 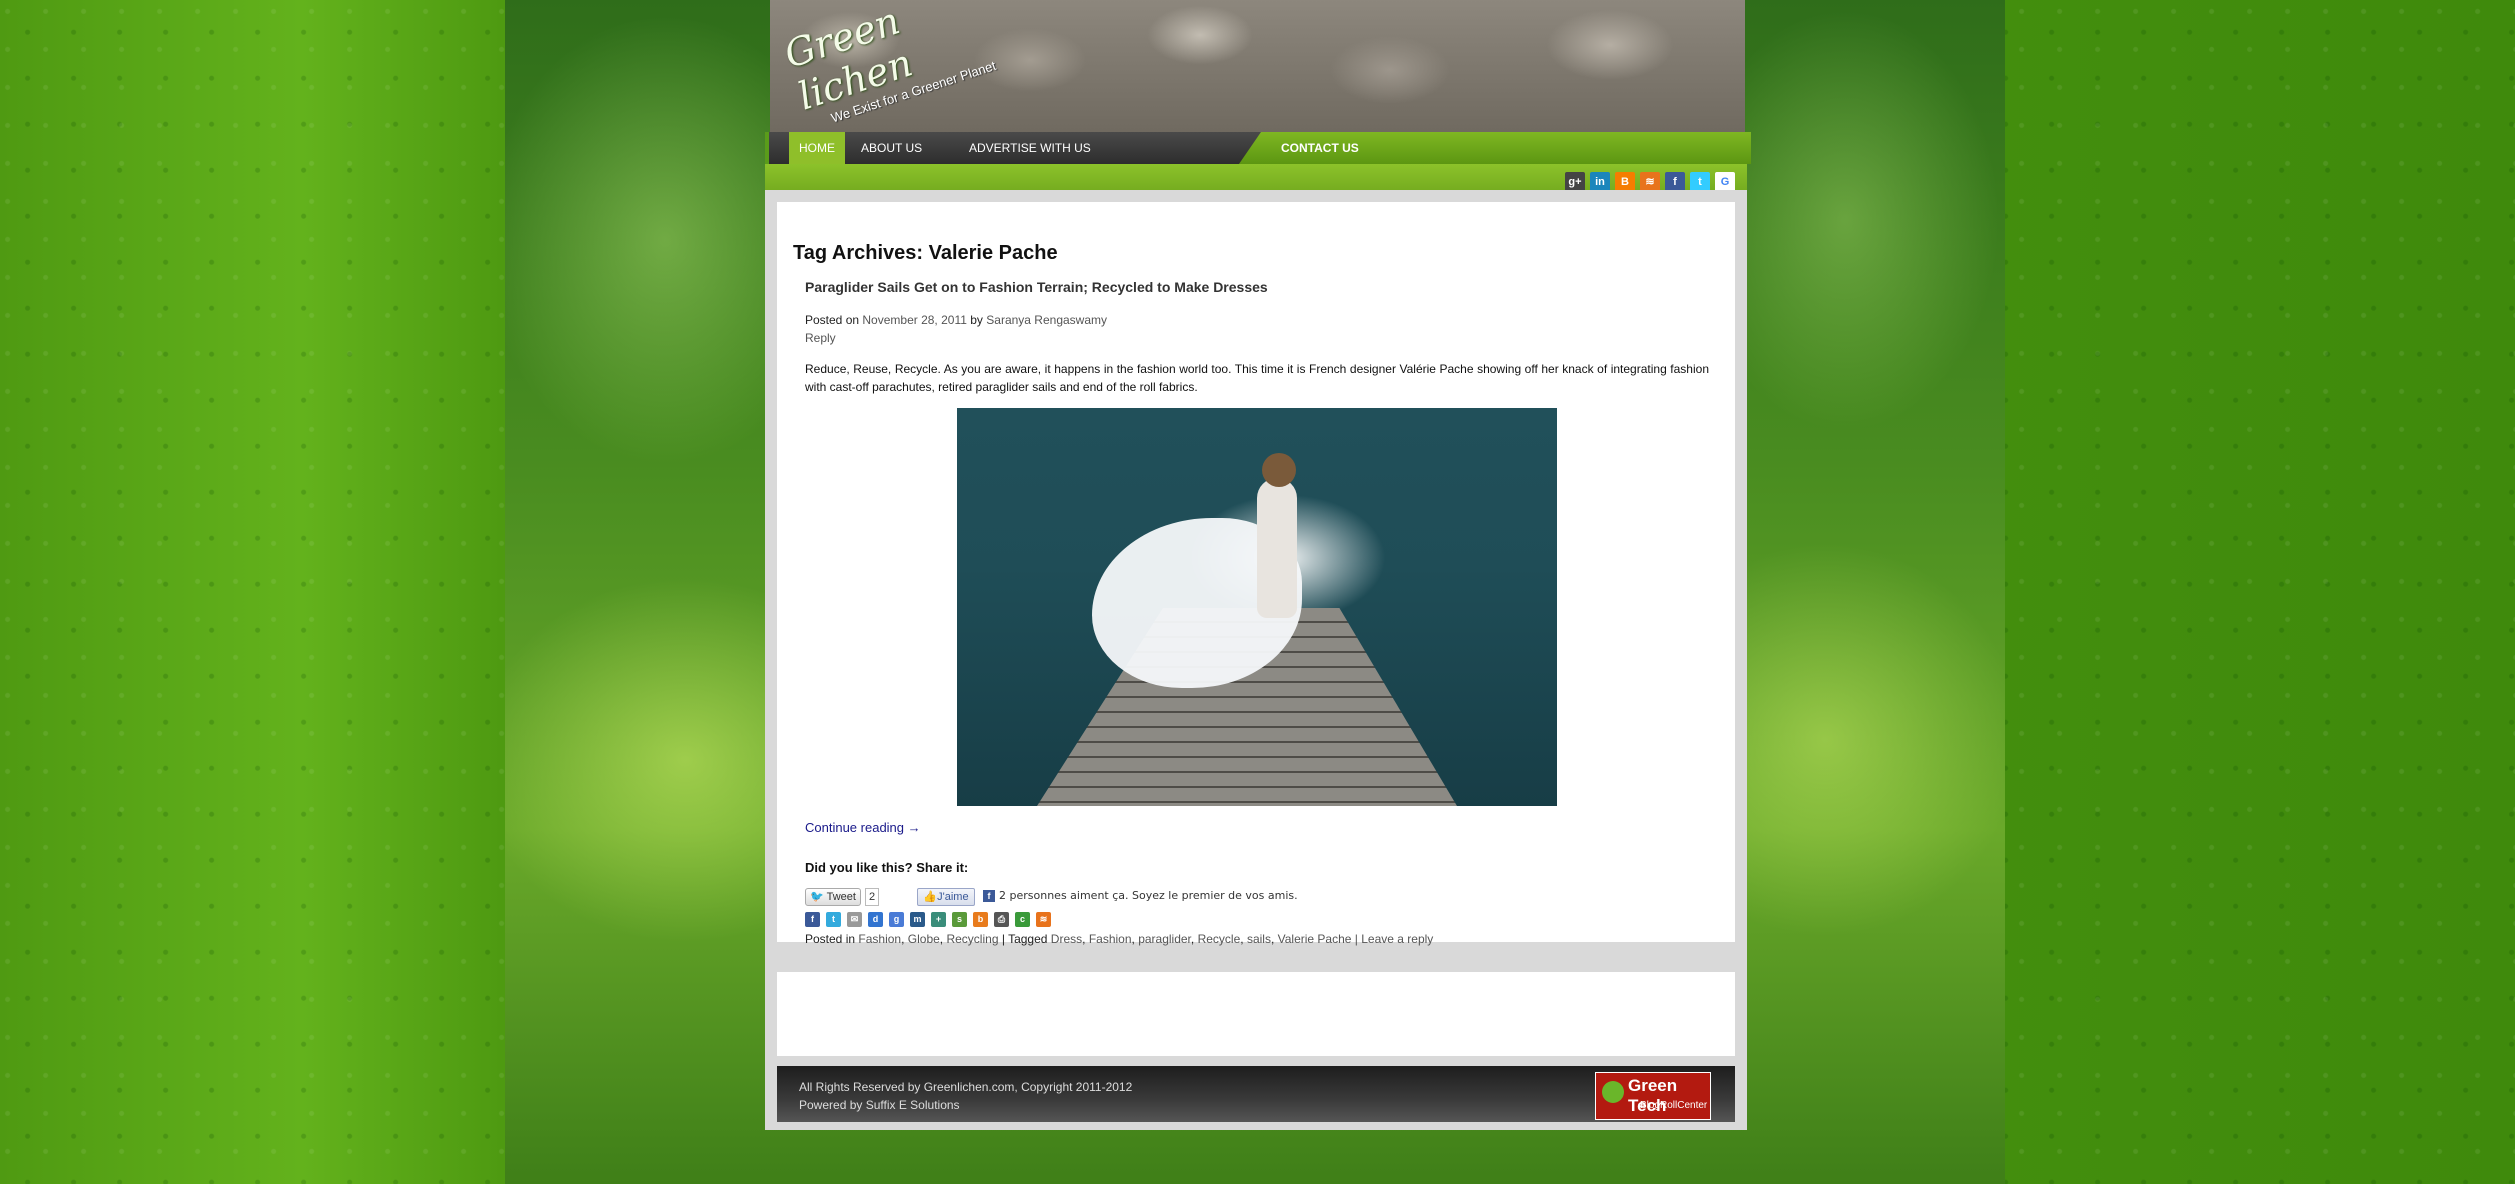 I want to click on reply-link: Reply, so click(x=820, y=338).